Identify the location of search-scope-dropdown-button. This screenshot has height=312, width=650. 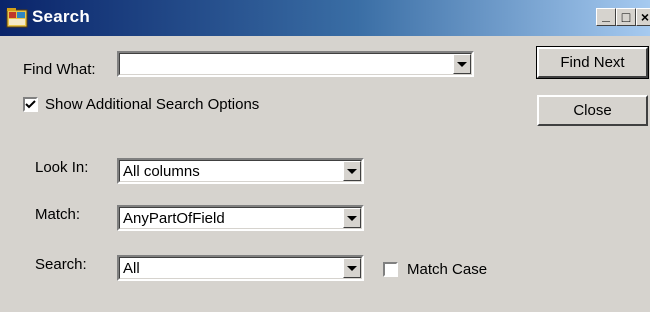
(352, 268).